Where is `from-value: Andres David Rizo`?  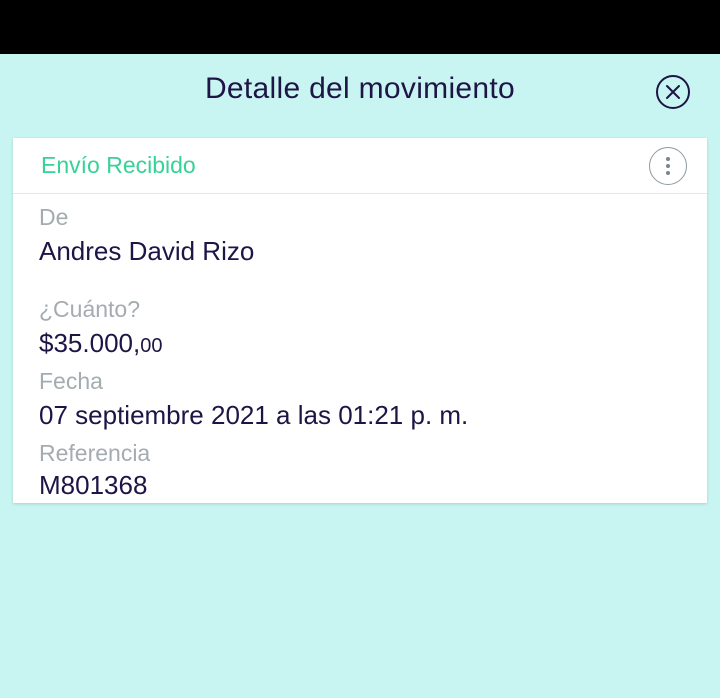 from-value: Andres David Rizo is located at coordinates (147, 251).